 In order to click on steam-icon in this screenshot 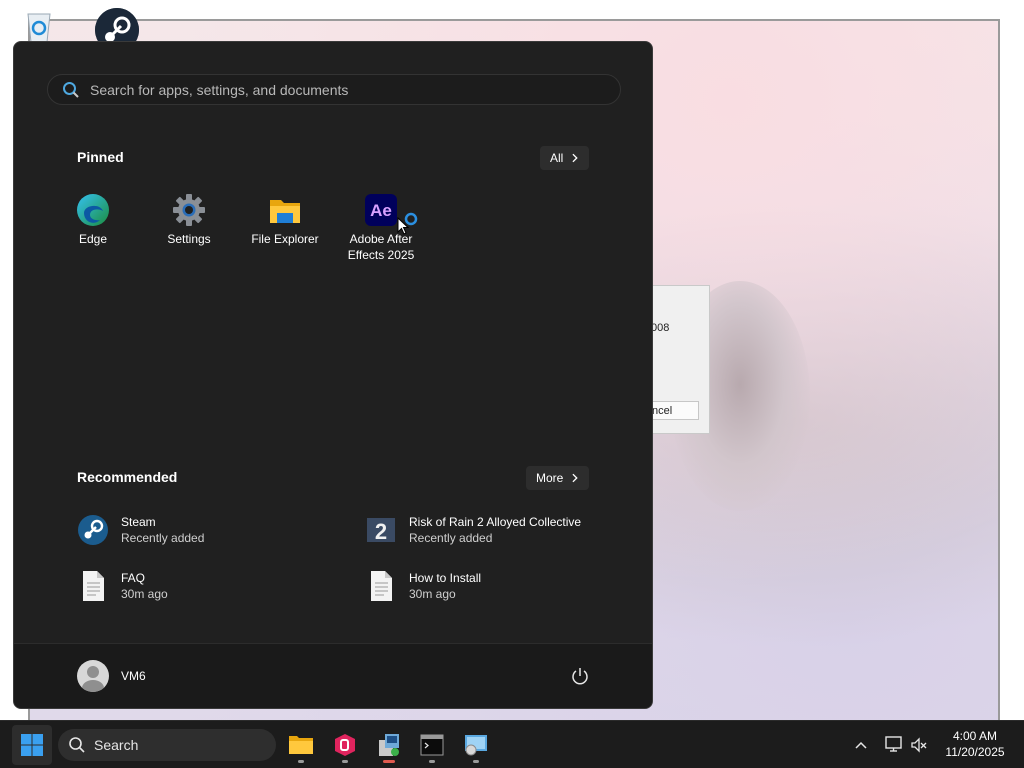, I will do `click(93, 530)`.